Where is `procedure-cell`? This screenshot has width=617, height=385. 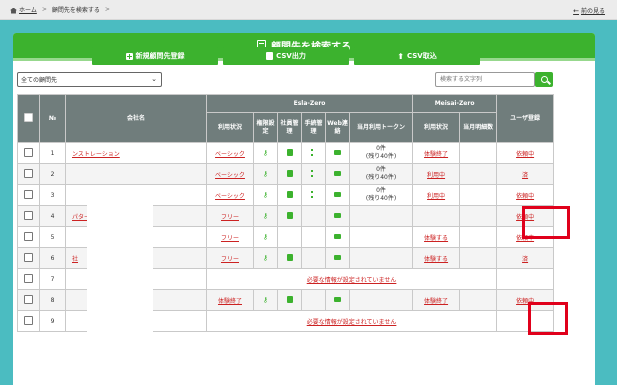
procedure-cell is located at coordinates (313, 153).